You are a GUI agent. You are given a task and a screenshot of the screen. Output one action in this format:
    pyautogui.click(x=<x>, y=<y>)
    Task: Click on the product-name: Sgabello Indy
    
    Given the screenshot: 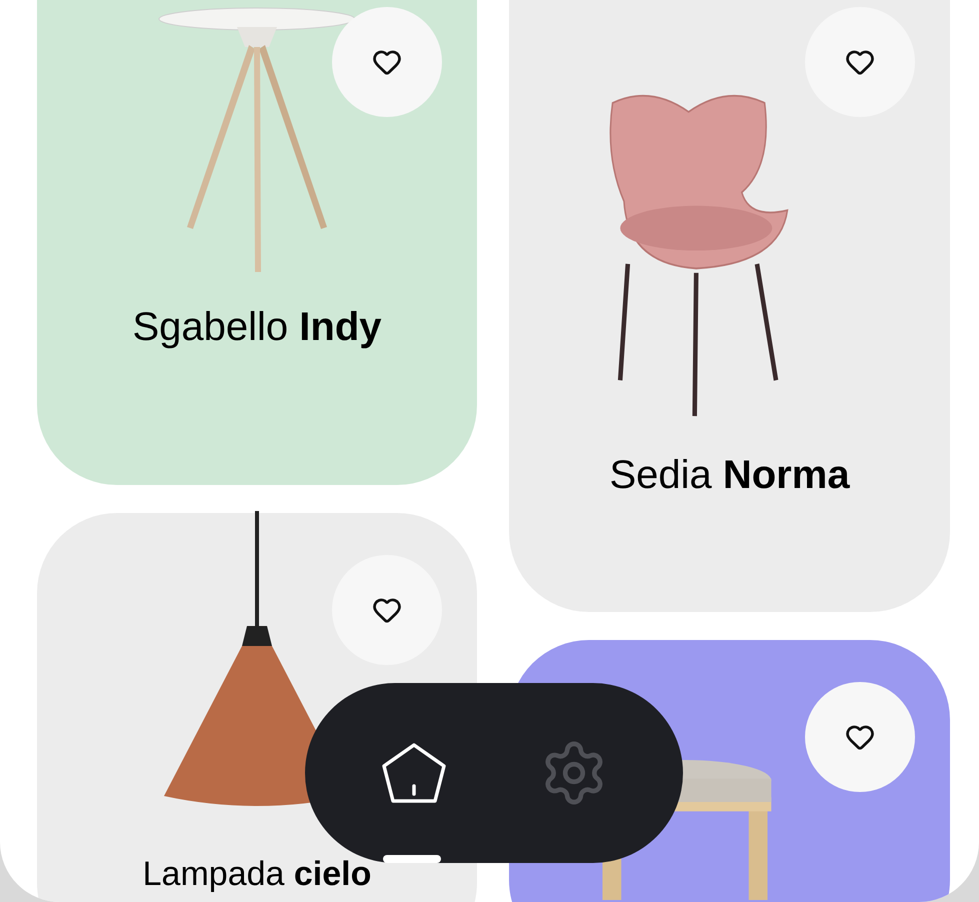 What is the action you would take?
    pyautogui.click(x=257, y=327)
    